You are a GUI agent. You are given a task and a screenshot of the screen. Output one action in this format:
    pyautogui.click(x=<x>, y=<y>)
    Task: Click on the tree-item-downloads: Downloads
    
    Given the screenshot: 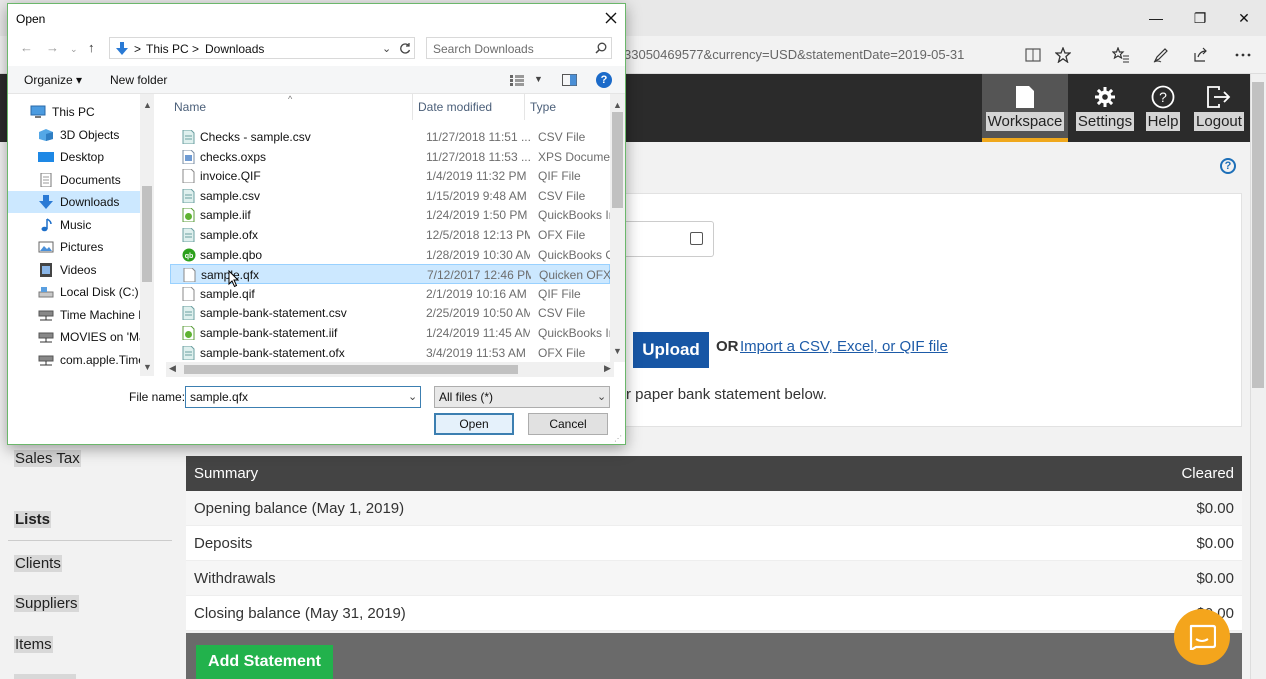 What is the action you would take?
    pyautogui.click(x=74, y=202)
    